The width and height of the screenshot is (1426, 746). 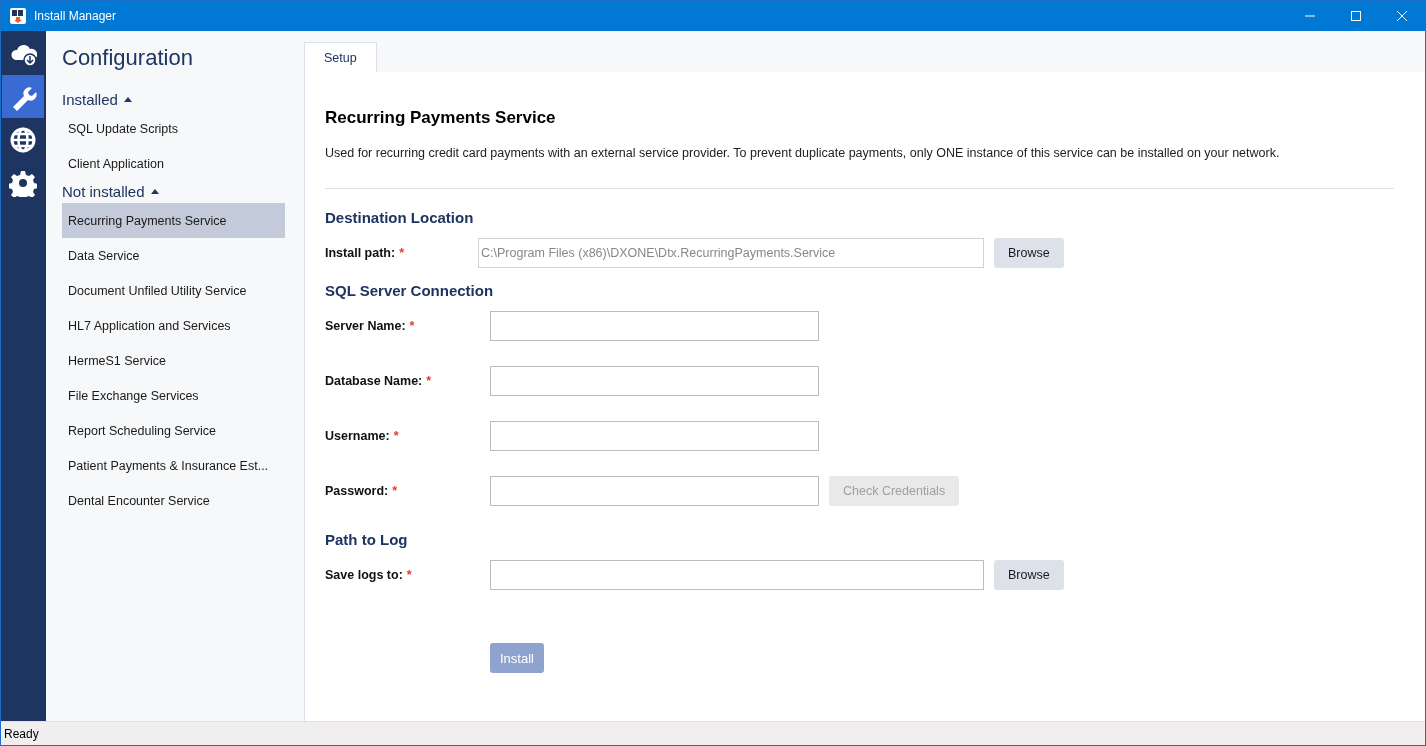 What do you see at coordinates (399, 217) in the screenshot?
I see `section-heading: Destination Location` at bounding box center [399, 217].